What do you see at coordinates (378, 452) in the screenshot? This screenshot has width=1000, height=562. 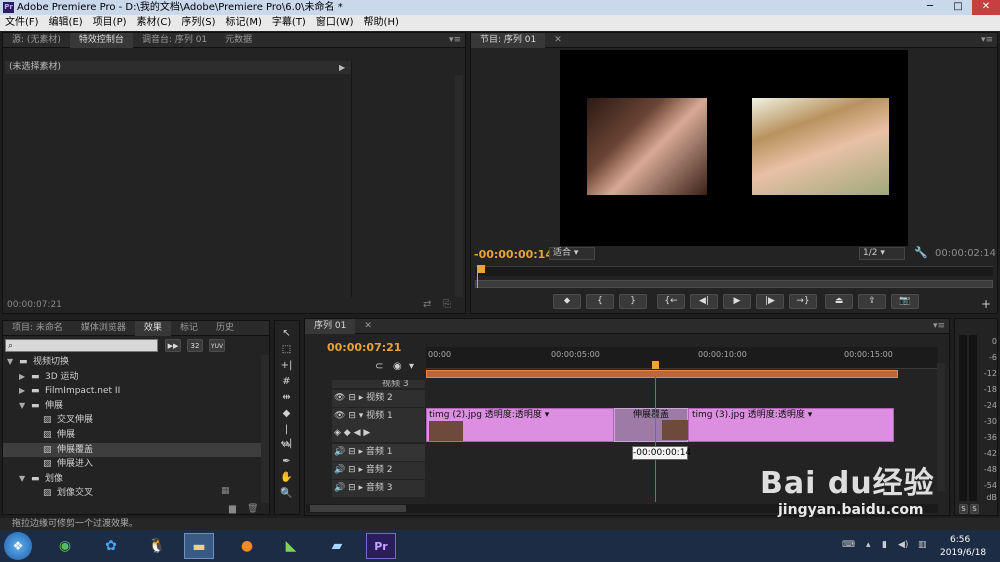 I see `track-header-audio1: 🔊 ⊟ ▸ 音频 1` at bounding box center [378, 452].